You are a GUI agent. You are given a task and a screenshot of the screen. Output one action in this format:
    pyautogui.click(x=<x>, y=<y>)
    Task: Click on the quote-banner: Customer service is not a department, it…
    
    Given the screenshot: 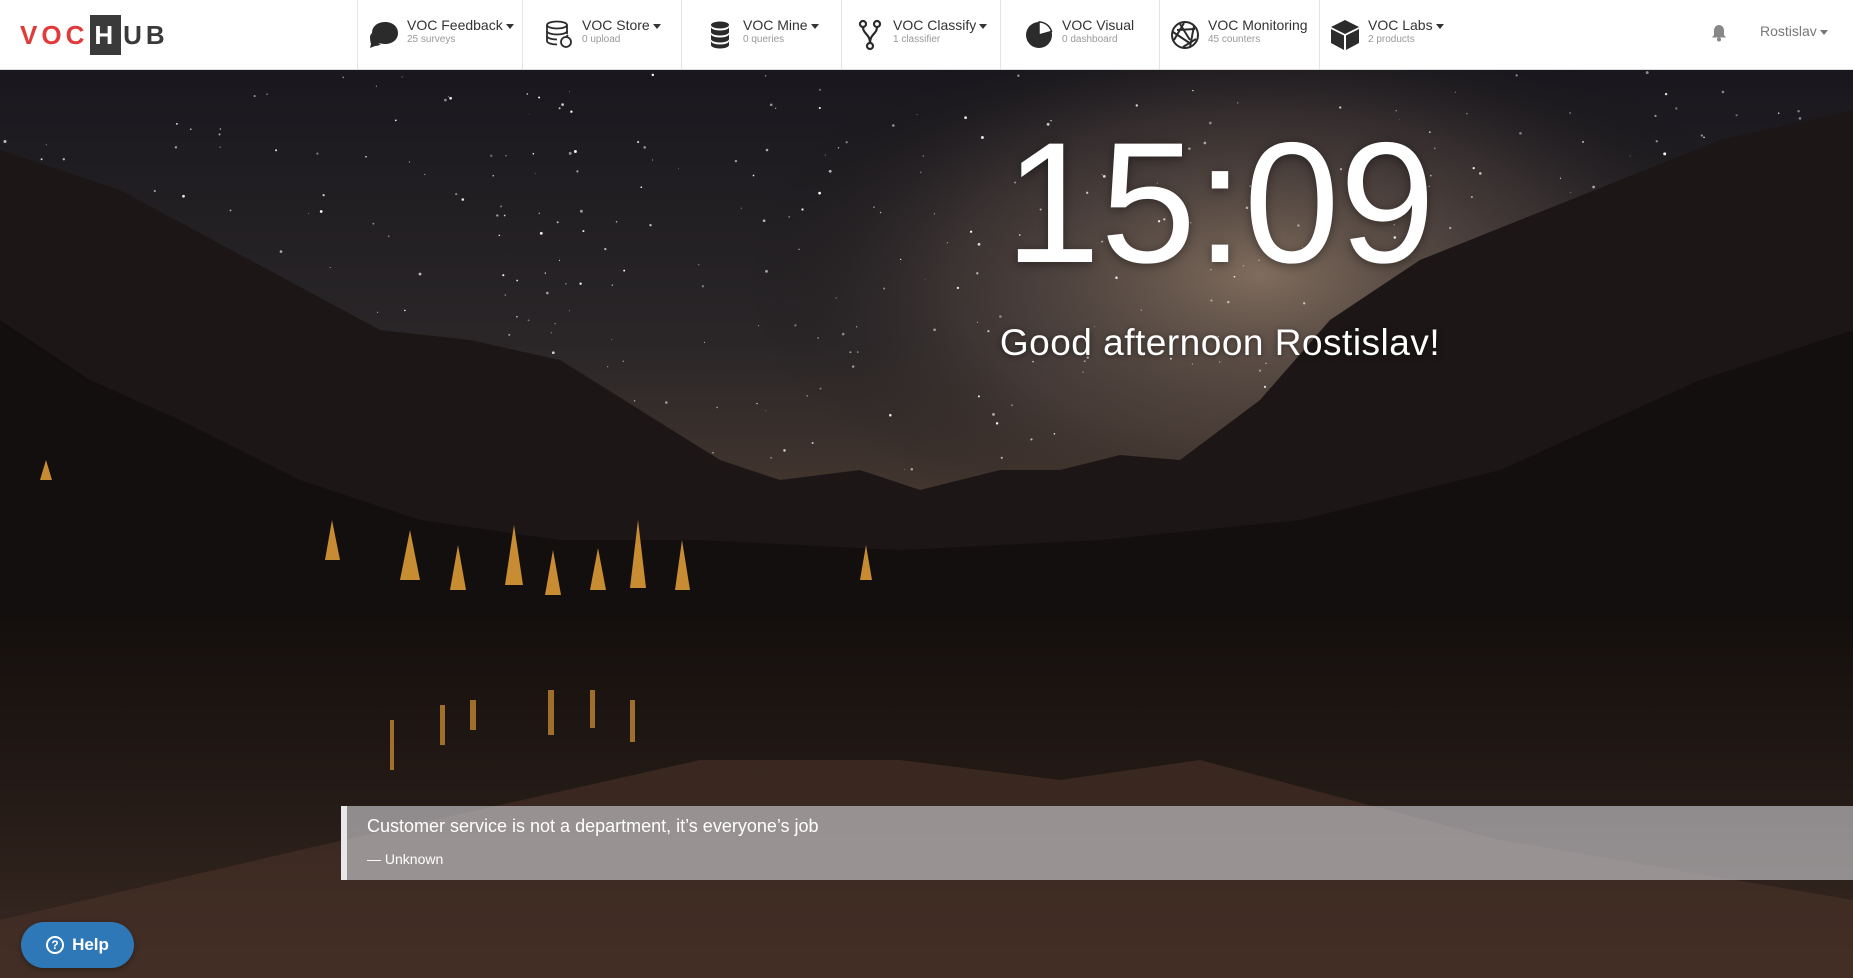 What is the action you would take?
    pyautogui.click(x=1097, y=843)
    